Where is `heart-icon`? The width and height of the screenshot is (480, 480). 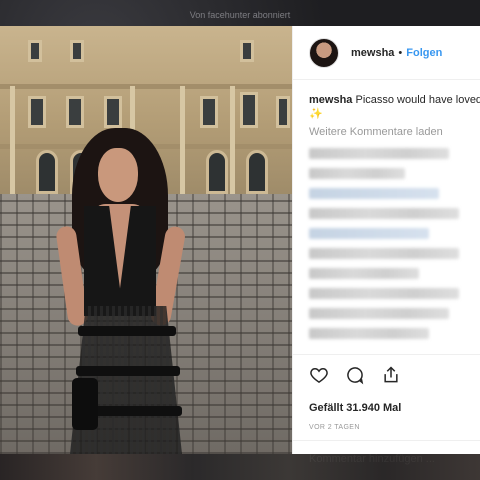
heart-icon is located at coordinates (319, 375).